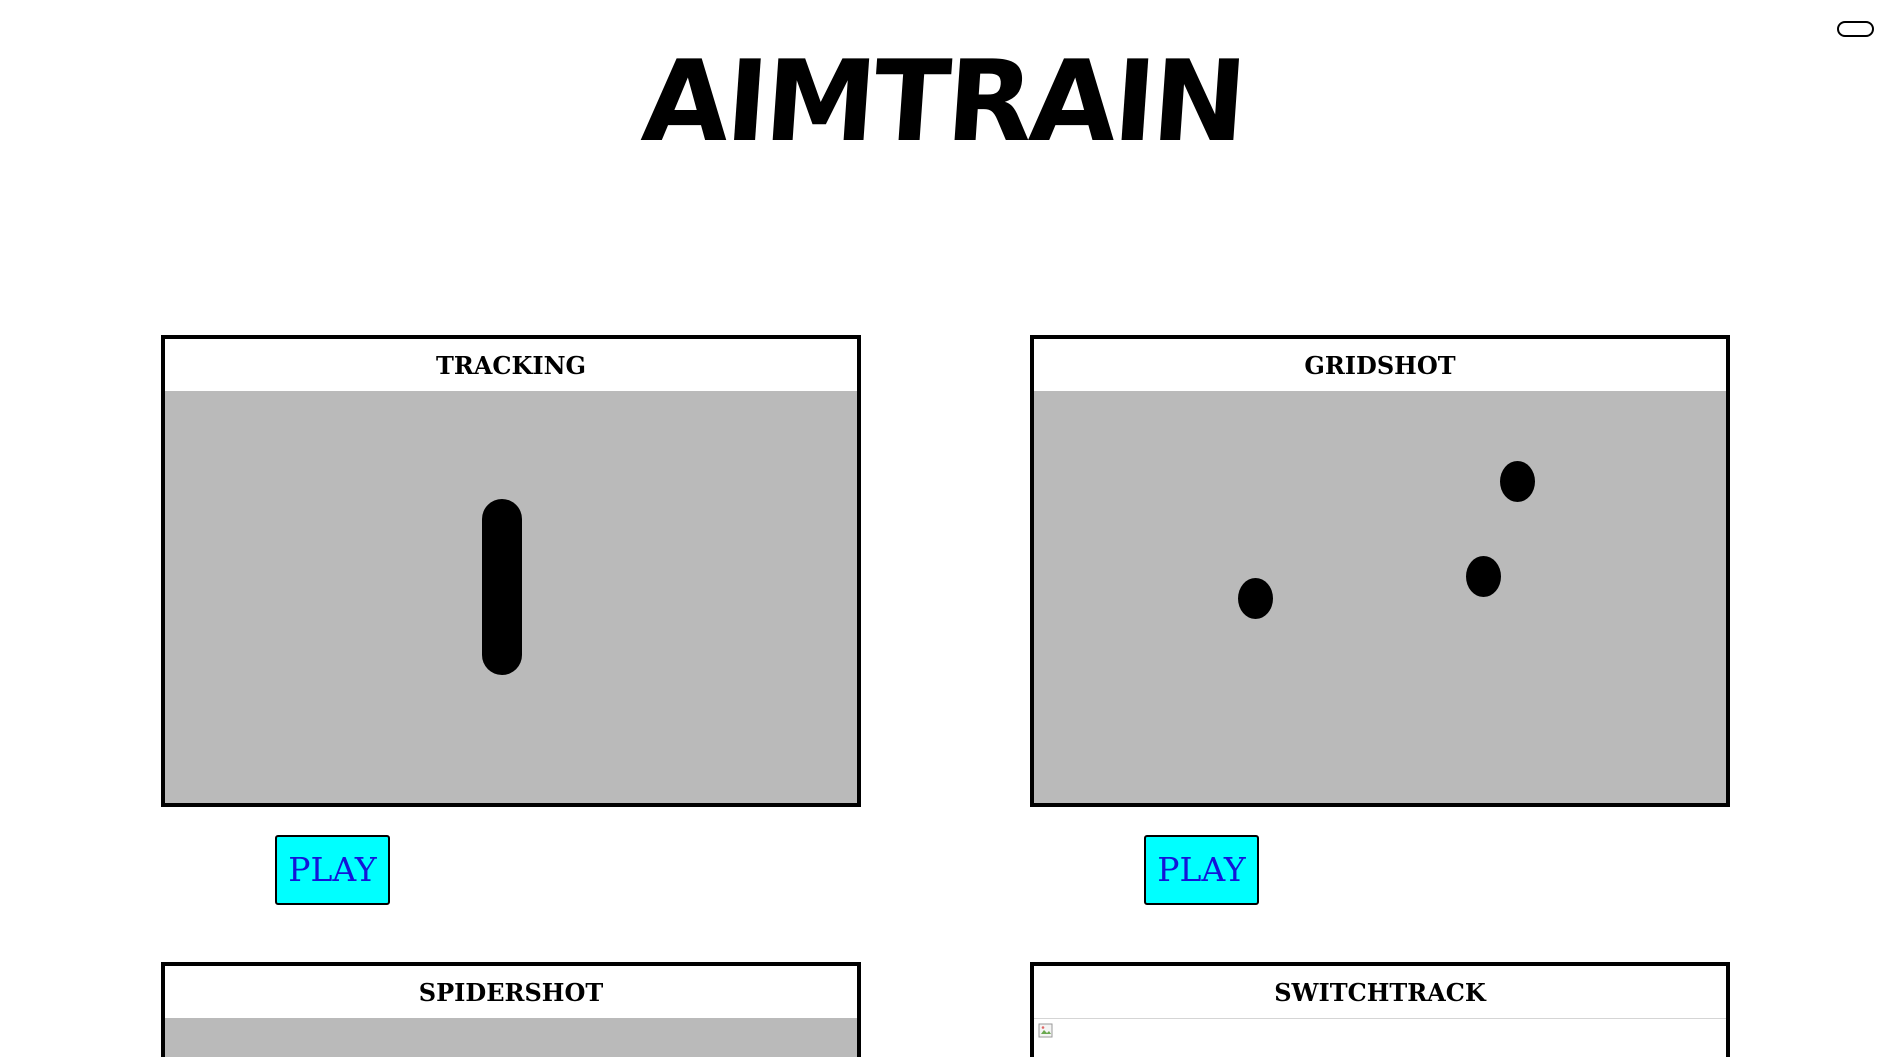 This screenshot has width=1886, height=1057. I want to click on mode-title: GRIDSHOT, so click(1380, 365).